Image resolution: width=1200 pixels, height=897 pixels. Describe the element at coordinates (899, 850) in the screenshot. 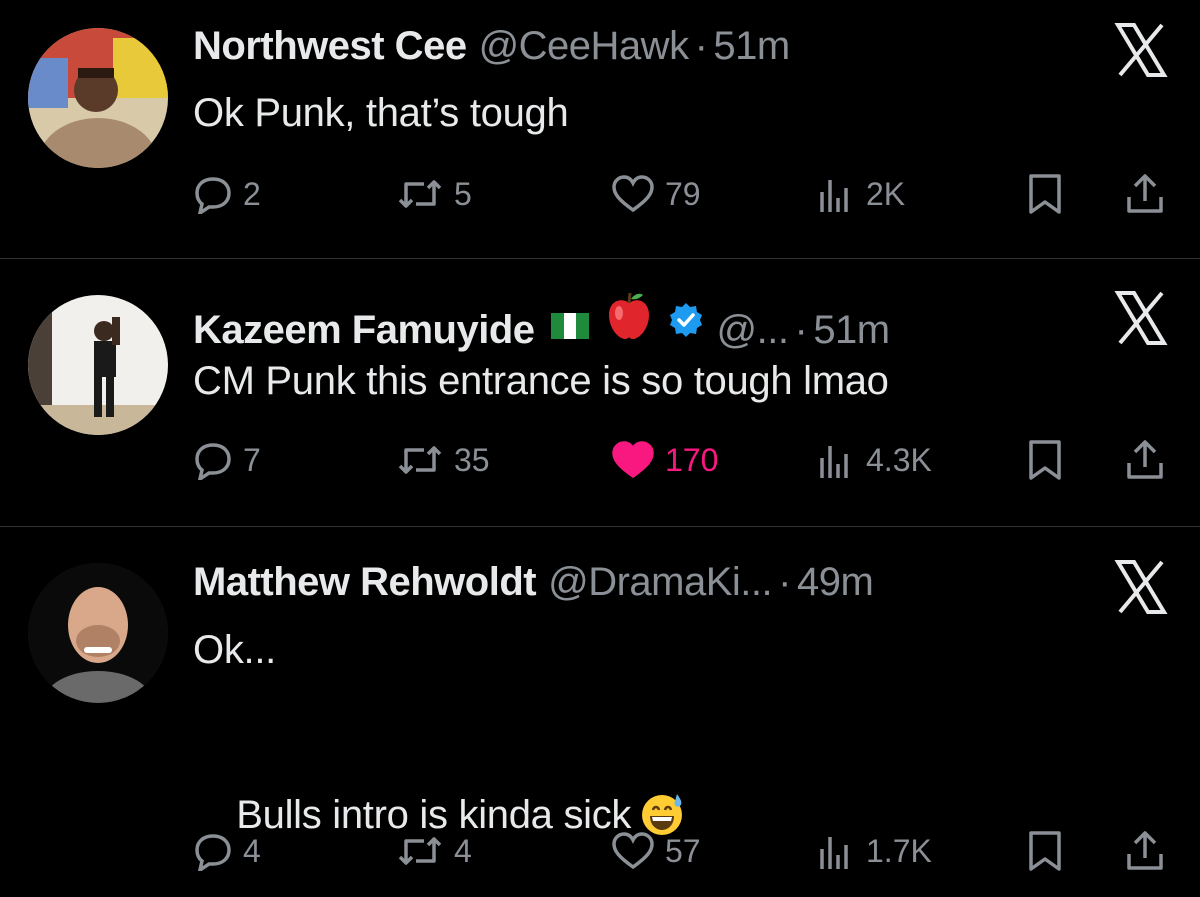

I see `views-count: 1.7K` at that location.